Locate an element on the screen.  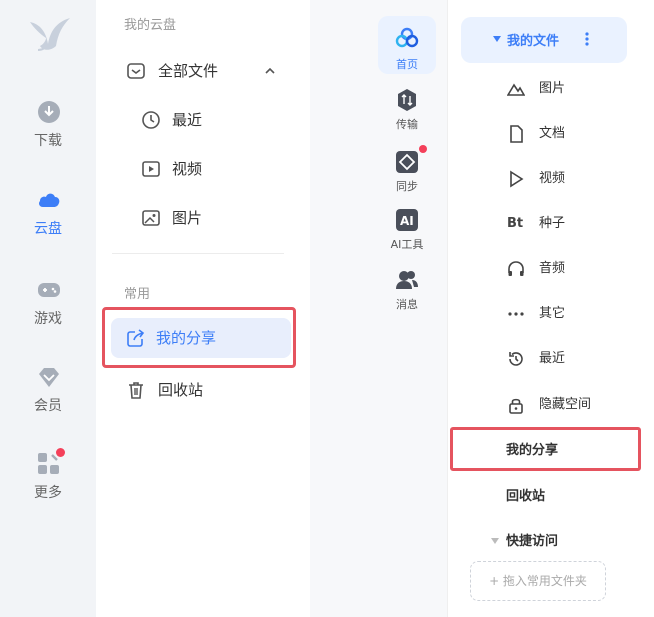
message-icon is located at coordinates (407, 280).